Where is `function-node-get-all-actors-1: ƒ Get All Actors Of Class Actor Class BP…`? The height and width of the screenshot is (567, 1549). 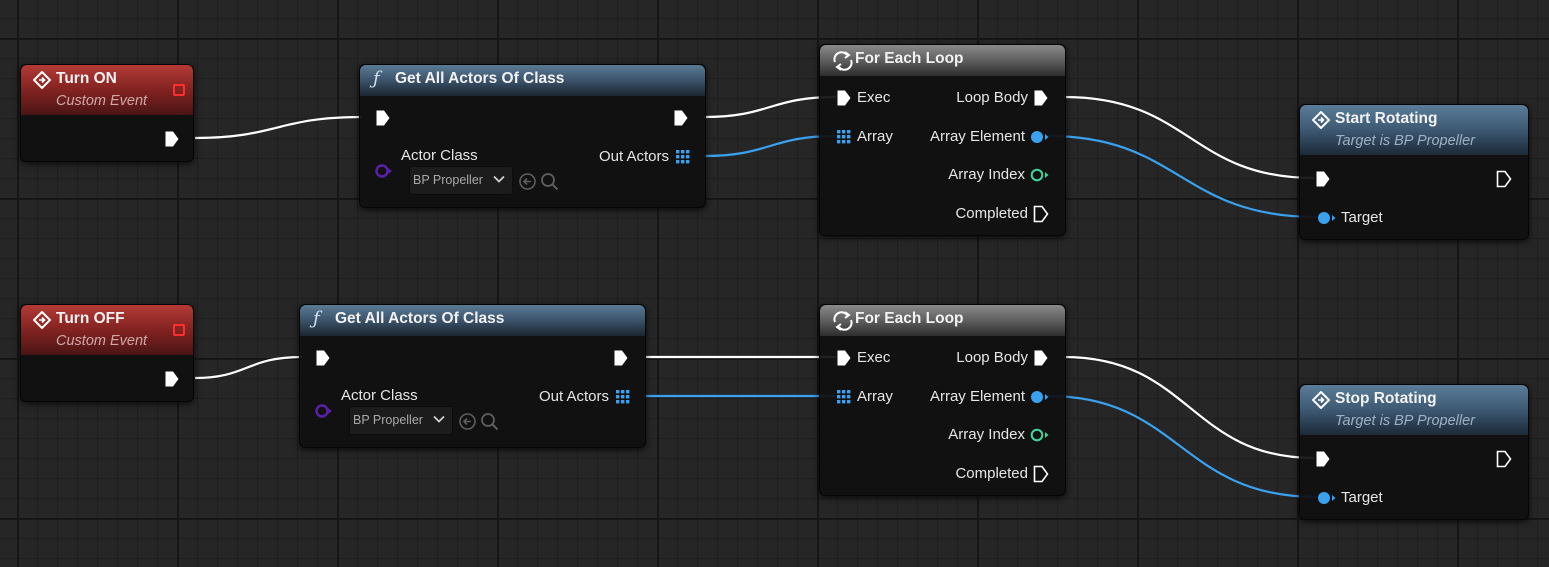 function-node-get-all-actors-1: ƒ Get All Actors Of Class Actor Class BP… is located at coordinates (532, 136).